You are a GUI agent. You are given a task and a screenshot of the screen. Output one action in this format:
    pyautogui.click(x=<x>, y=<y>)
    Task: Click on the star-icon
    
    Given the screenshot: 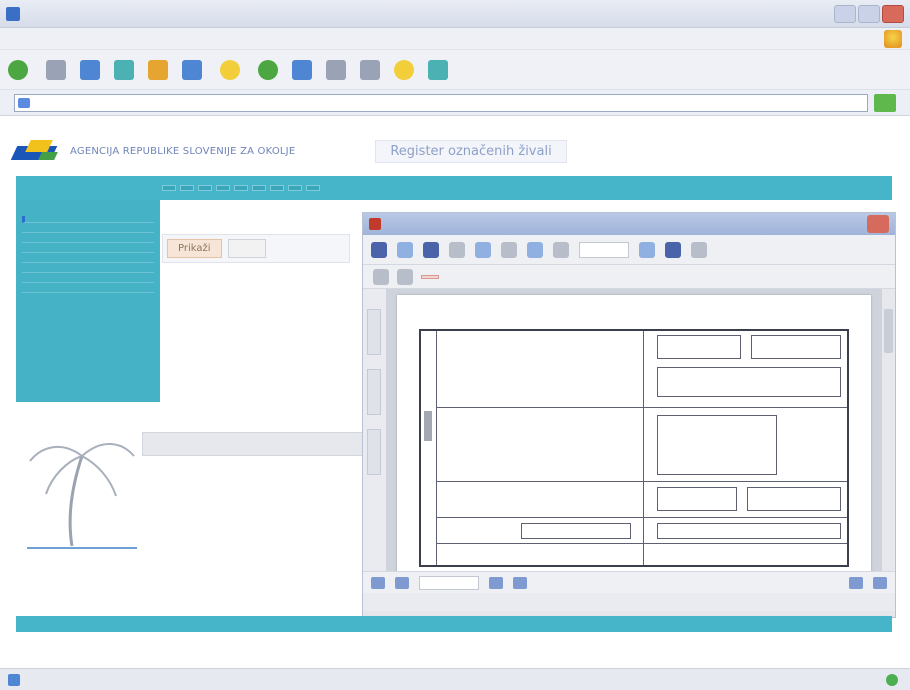 What is the action you would take?
    pyautogui.click(x=230, y=69)
    